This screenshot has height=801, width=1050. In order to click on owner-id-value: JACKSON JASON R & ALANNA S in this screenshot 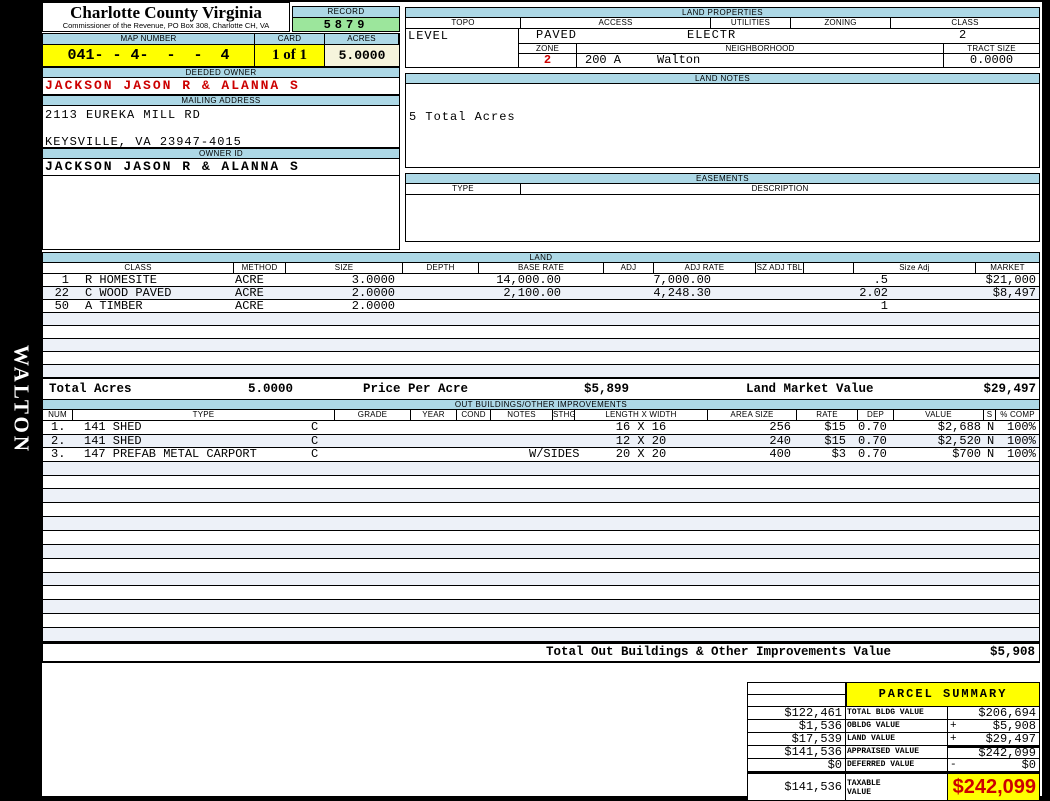, I will do `click(221, 167)`.